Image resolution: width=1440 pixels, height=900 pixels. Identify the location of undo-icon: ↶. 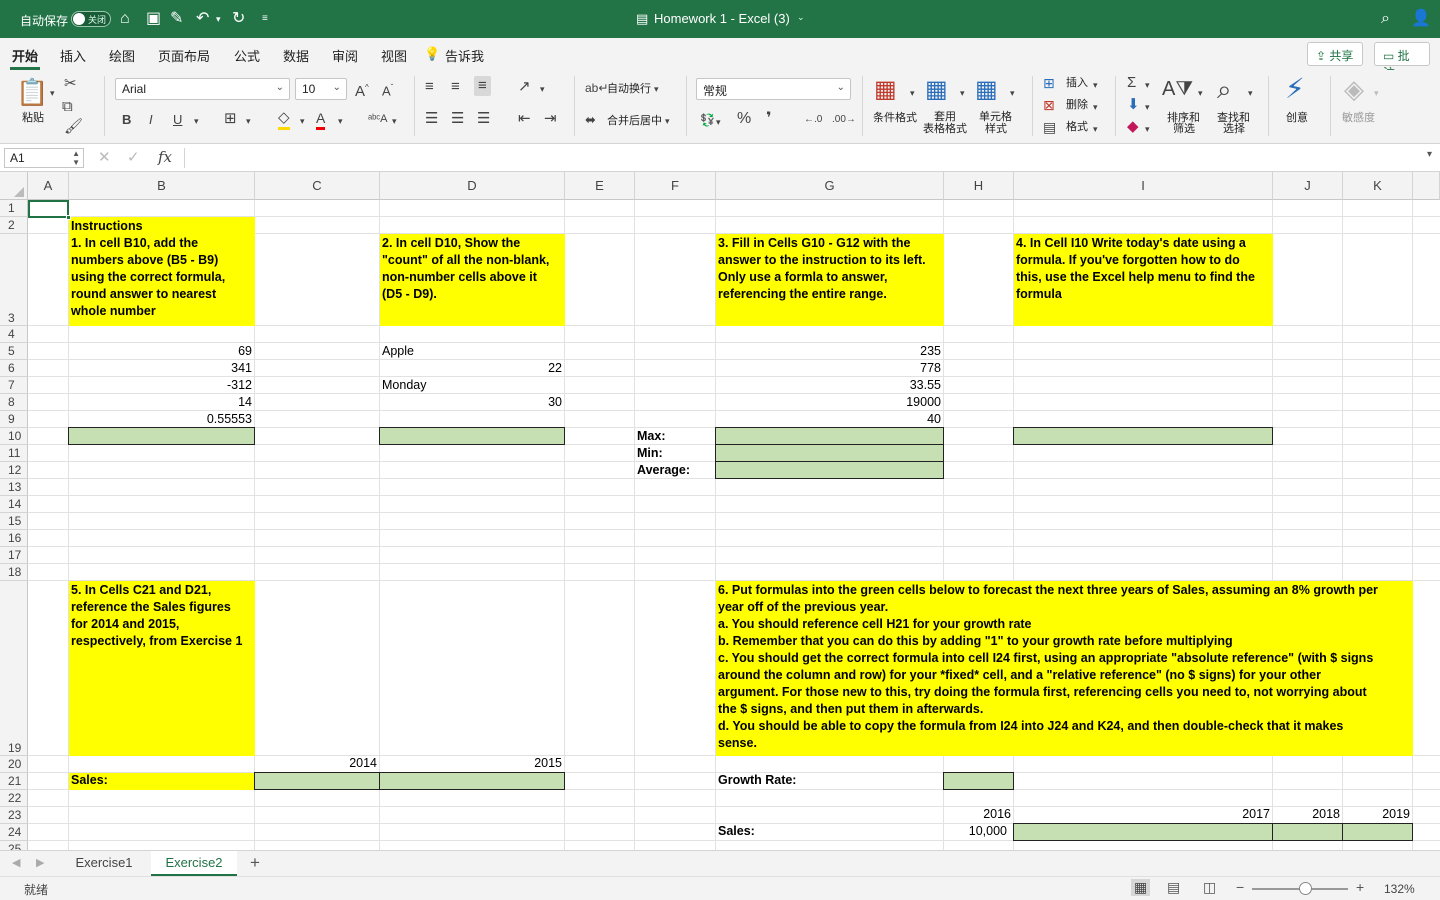
(202, 19).